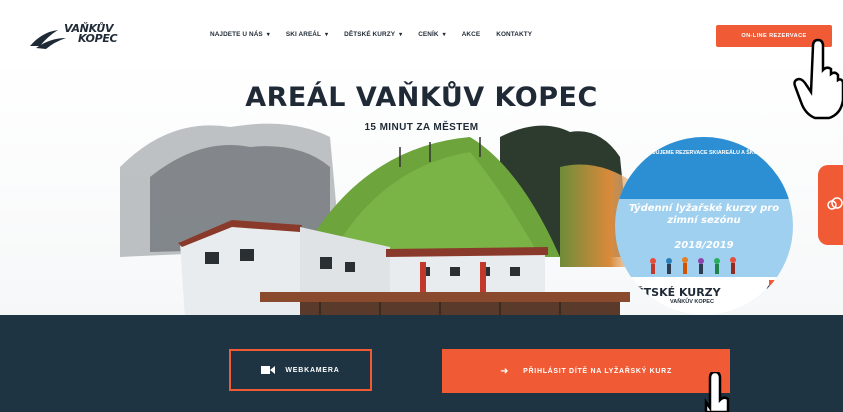  What do you see at coordinates (268, 370) in the screenshot?
I see `video-camera-icon` at bounding box center [268, 370].